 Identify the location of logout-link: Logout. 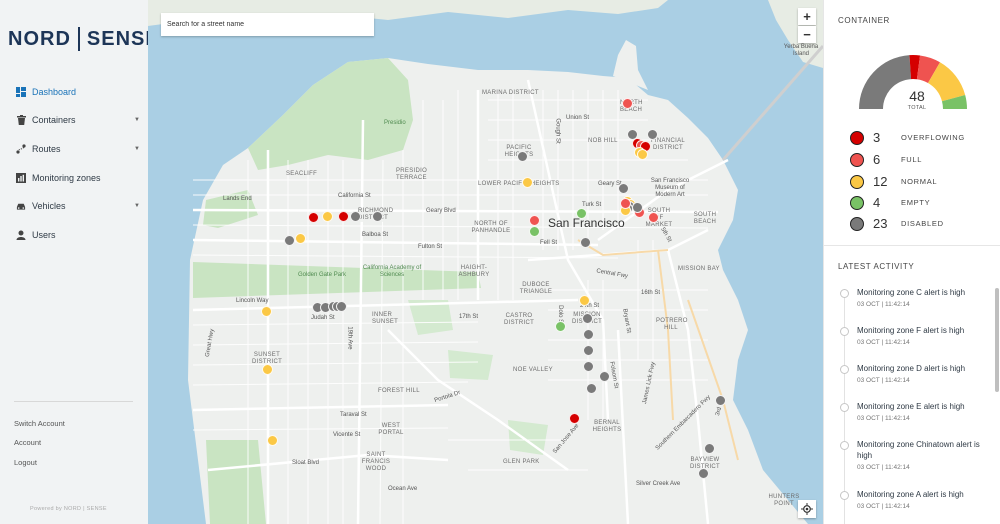
(25, 462).